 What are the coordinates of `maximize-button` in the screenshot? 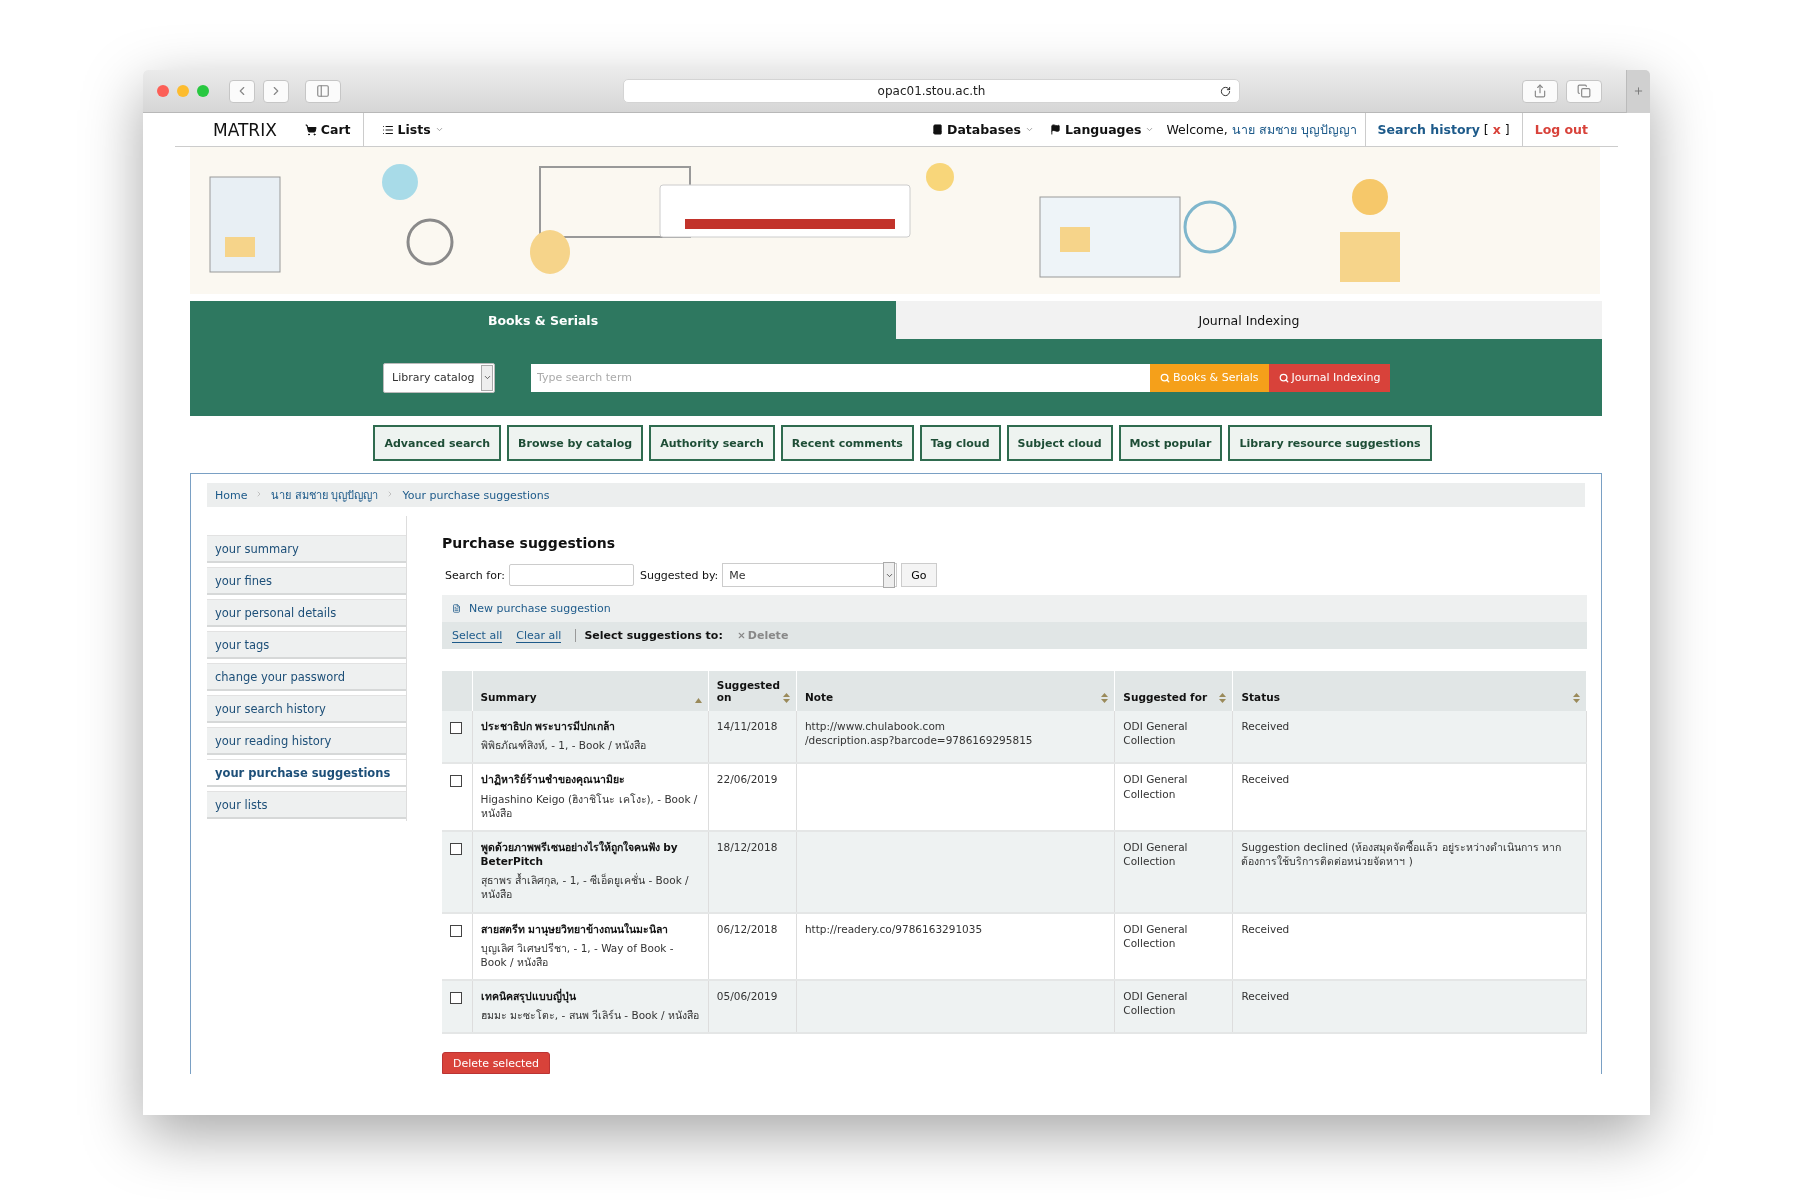 It's located at (203, 91).